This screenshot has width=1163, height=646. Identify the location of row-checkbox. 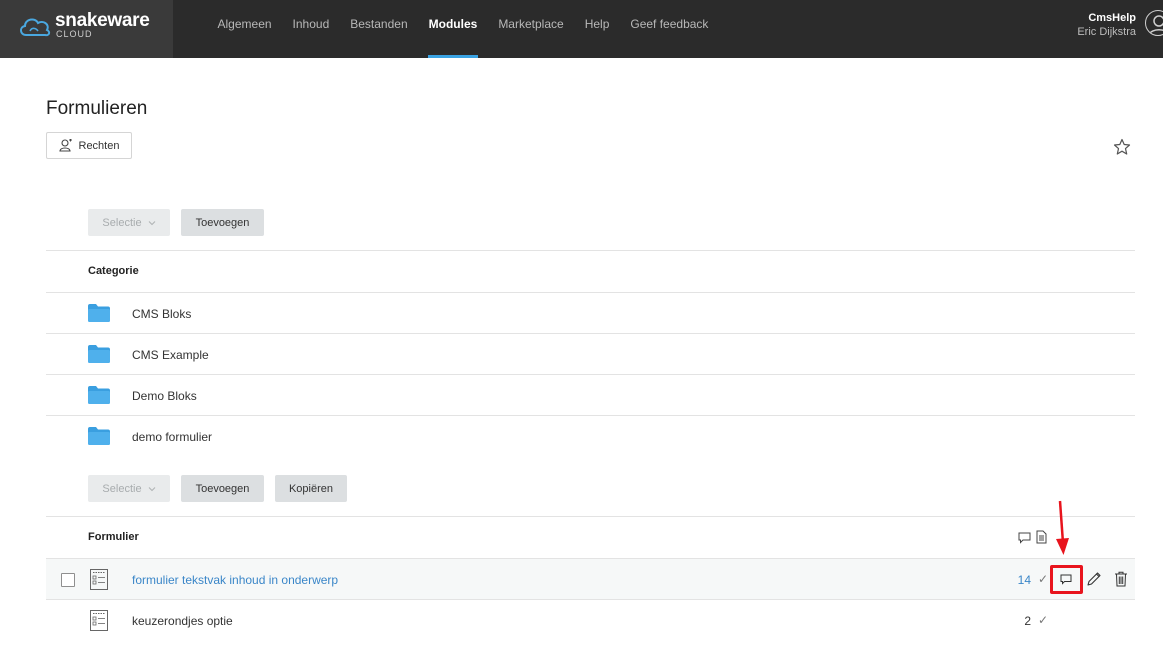
(68, 580).